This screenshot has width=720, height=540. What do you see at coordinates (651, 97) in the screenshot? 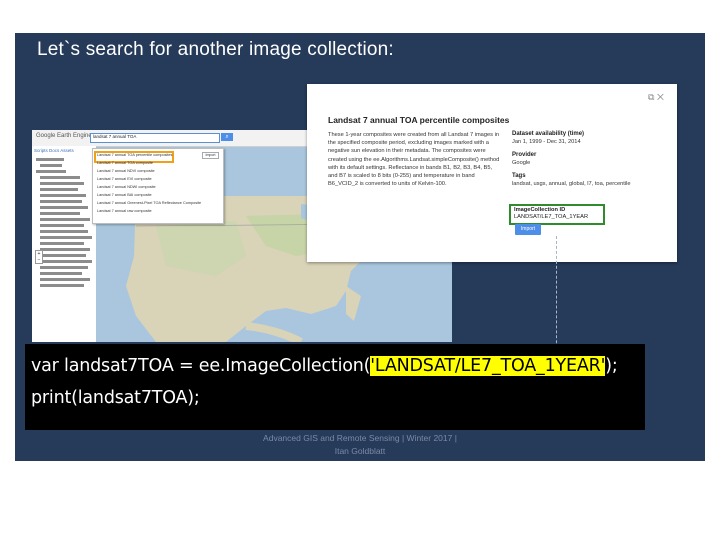
I see `open-external-icon: ⧉` at bounding box center [651, 97].